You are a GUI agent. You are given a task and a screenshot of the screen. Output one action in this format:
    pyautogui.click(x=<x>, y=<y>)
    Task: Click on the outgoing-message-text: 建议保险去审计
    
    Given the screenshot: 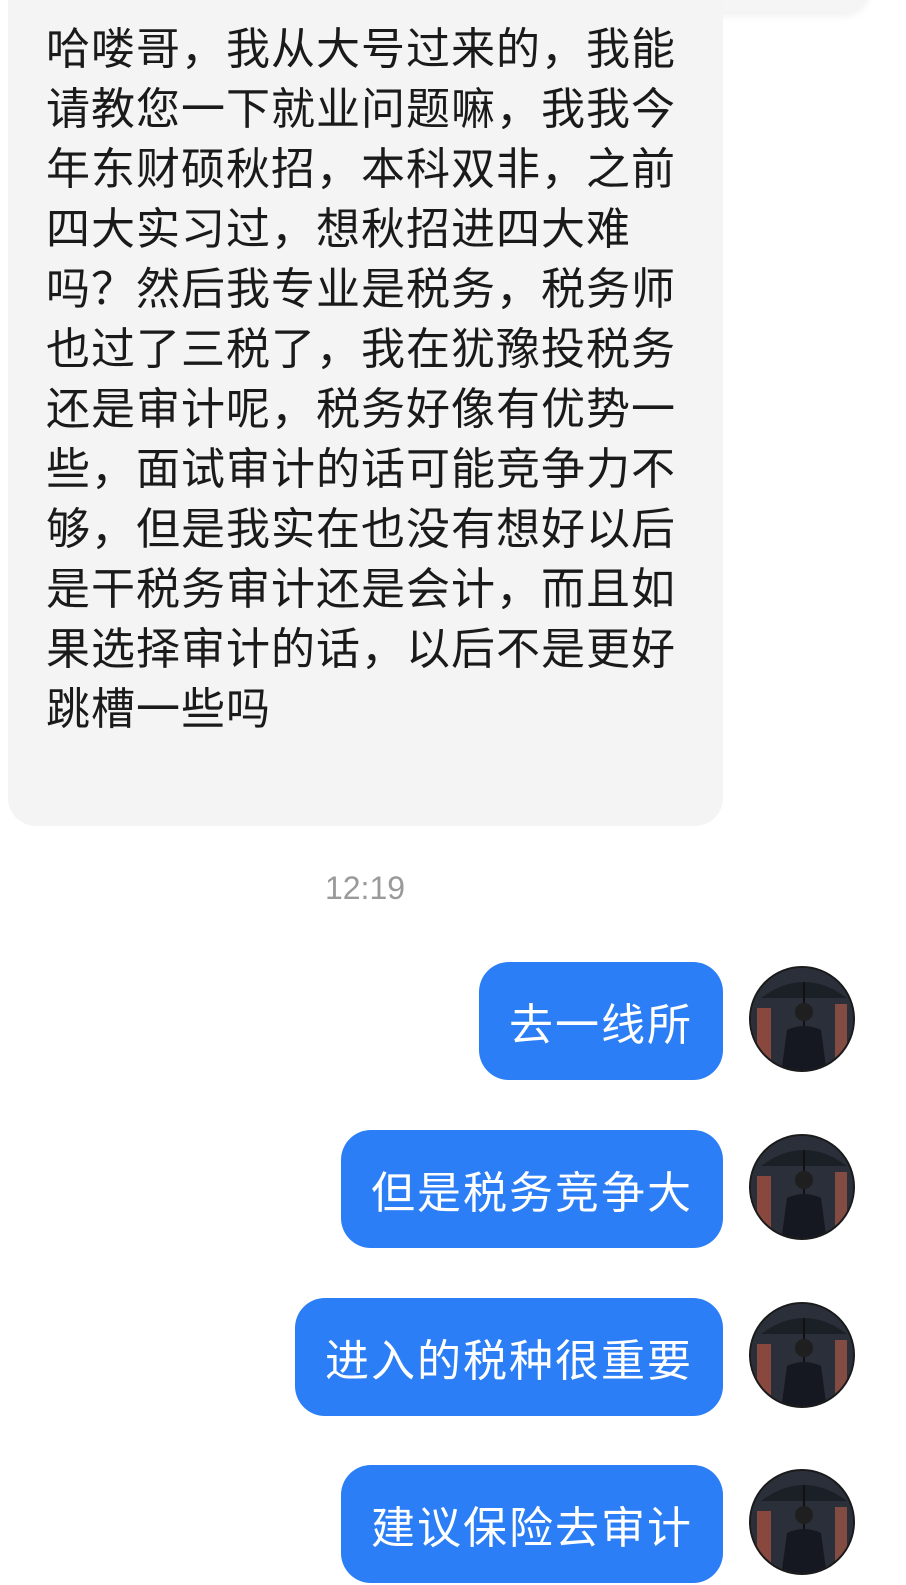 What is the action you would take?
    pyautogui.click(x=532, y=1528)
    